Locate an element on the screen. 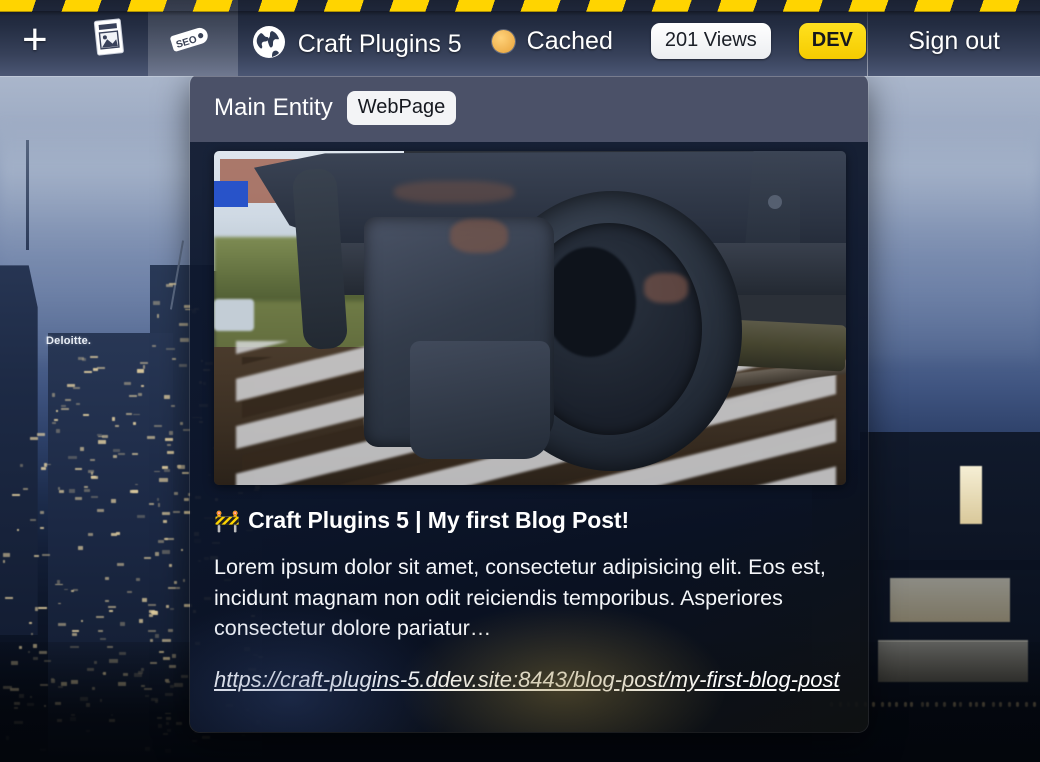 This screenshot has width=1040, height=762. entity-type-badge: WebPage is located at coordinates (401, 108).